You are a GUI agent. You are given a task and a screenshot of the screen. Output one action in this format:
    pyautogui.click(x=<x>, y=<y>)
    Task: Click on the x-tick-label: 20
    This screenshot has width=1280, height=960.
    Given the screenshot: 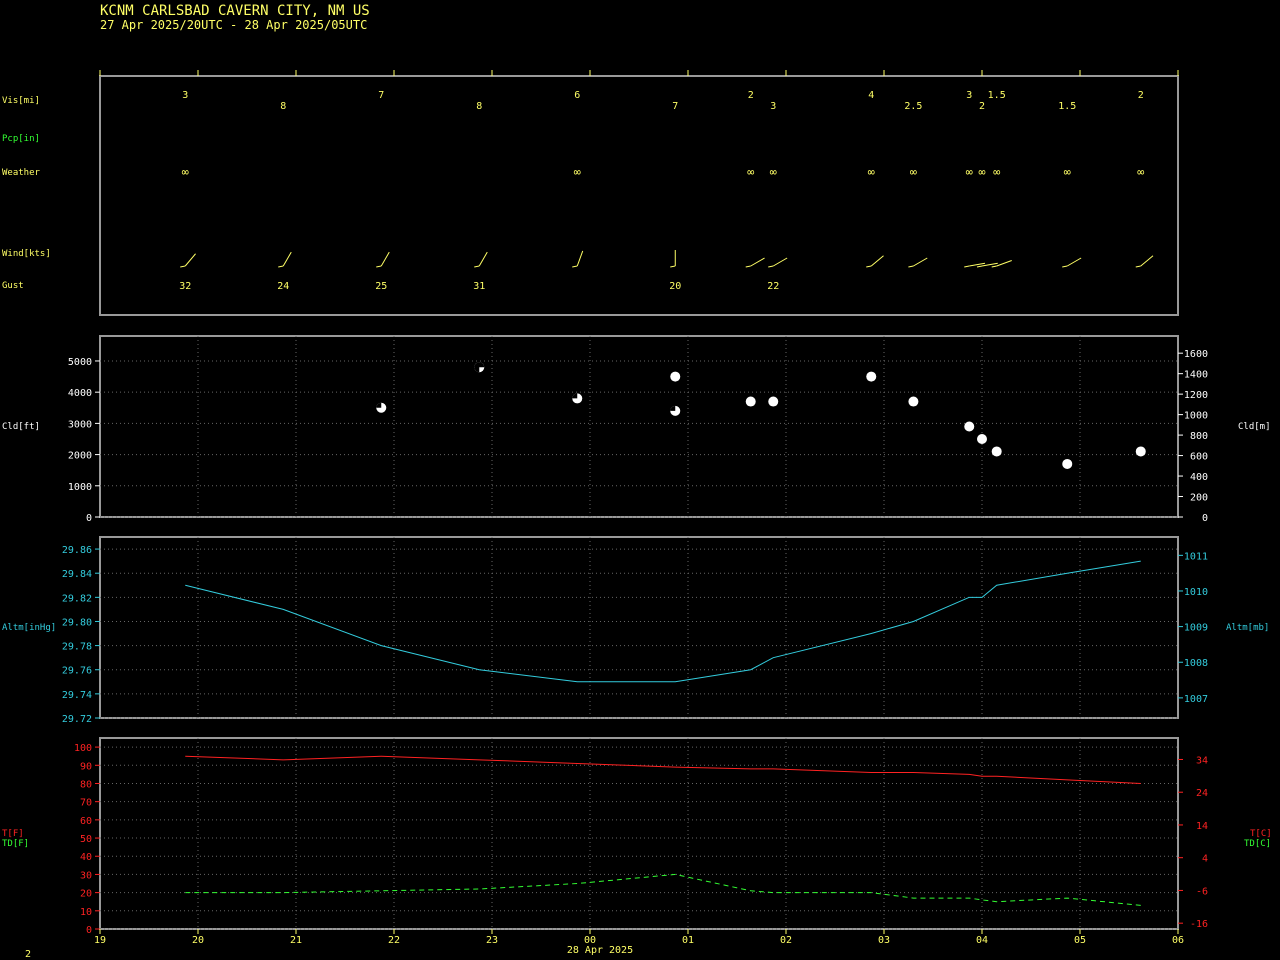 What is the action you would take?
    pyautogui.click(x=198, y=940)
    